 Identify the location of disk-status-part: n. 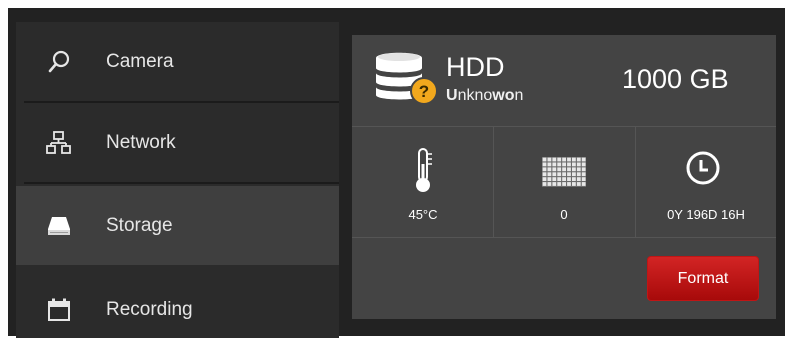
(519, 95).